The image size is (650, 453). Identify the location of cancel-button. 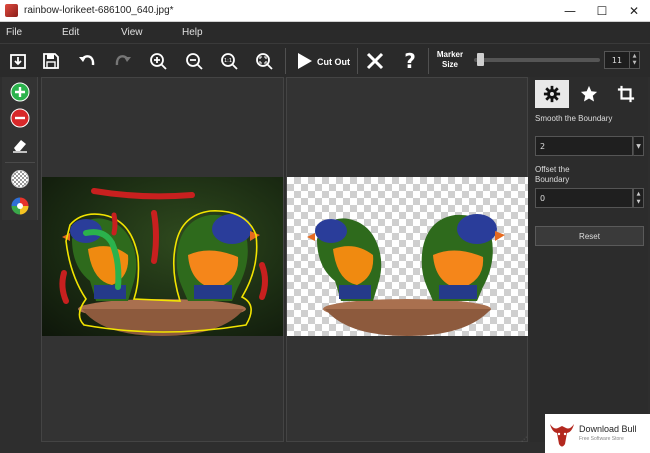
(375, 61).